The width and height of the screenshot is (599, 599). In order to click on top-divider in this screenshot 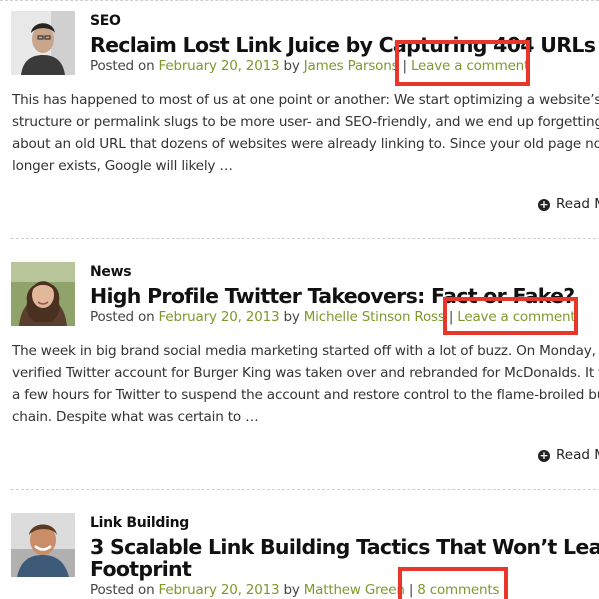, I will do `click(299, 1)`.